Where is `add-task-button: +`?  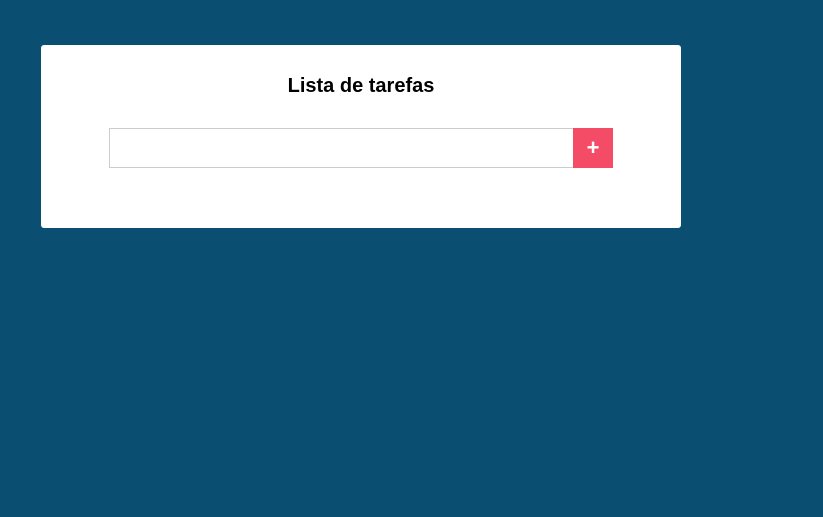 add-task-button: + is located at coordinates (593, 148).